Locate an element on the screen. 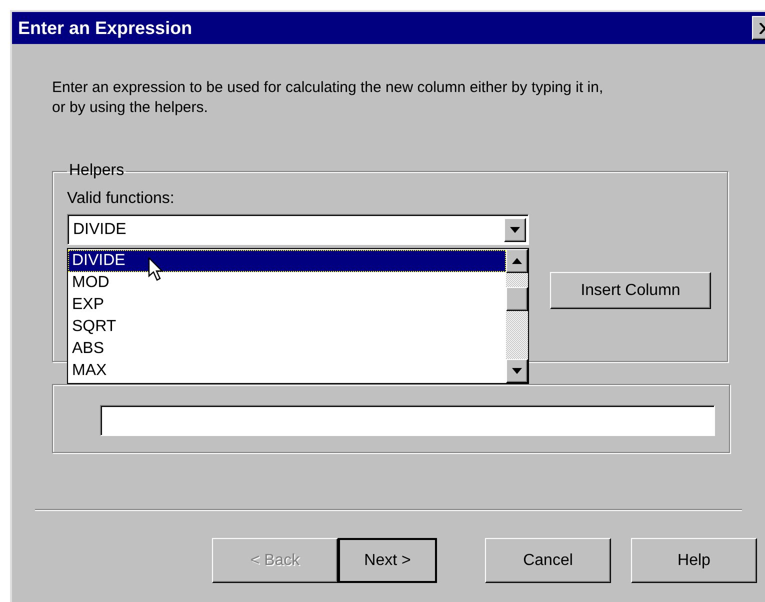 The height and width of the screenshot is (602, 765). scroll-thumb is located at coordinates (517, 299).